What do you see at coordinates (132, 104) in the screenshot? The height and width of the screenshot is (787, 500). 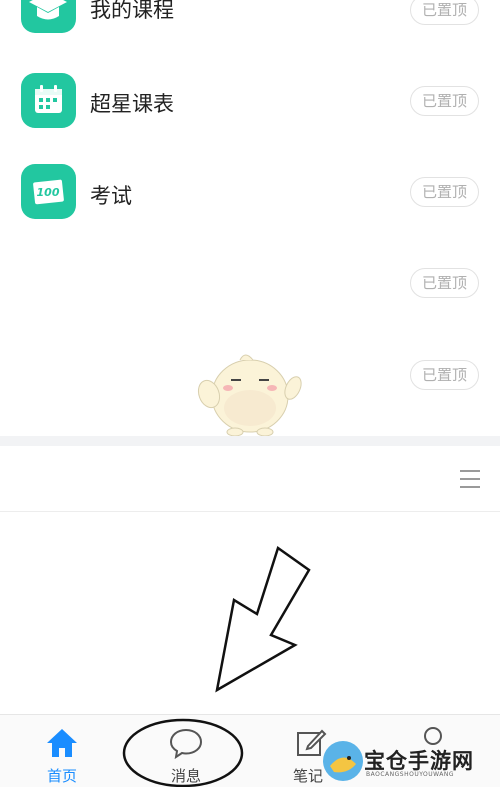 I see `list-item-label: 超星课表` at bounding box center [132, 104].